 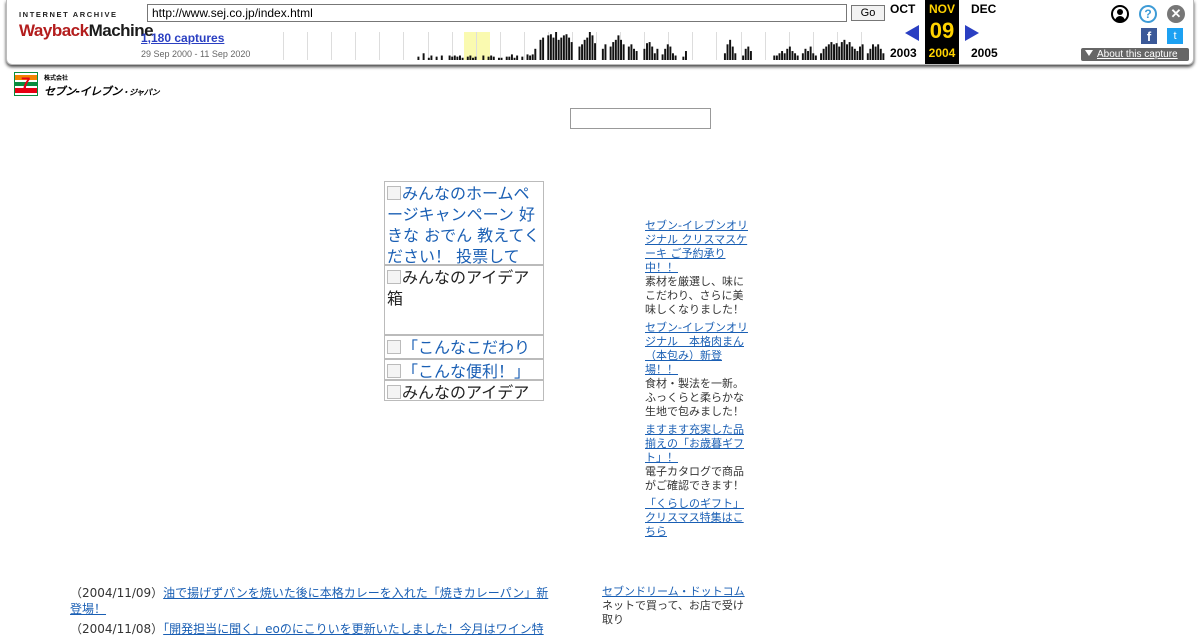 What do you see at coordinates (677, 592) in the screenshot?
I see `seven-dream-link: セブンドリーム・ドットコム` at bounding box center [677, 592].